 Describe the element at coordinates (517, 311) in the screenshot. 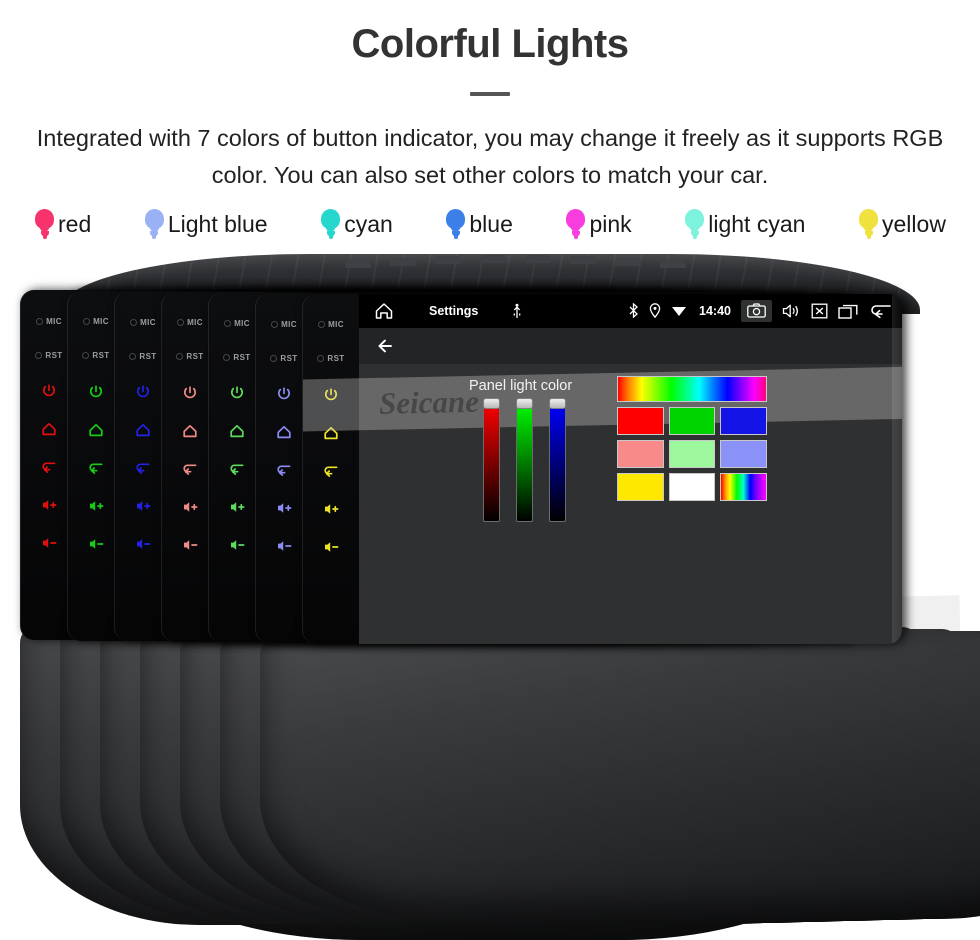

I see `usb-icon` at that location.